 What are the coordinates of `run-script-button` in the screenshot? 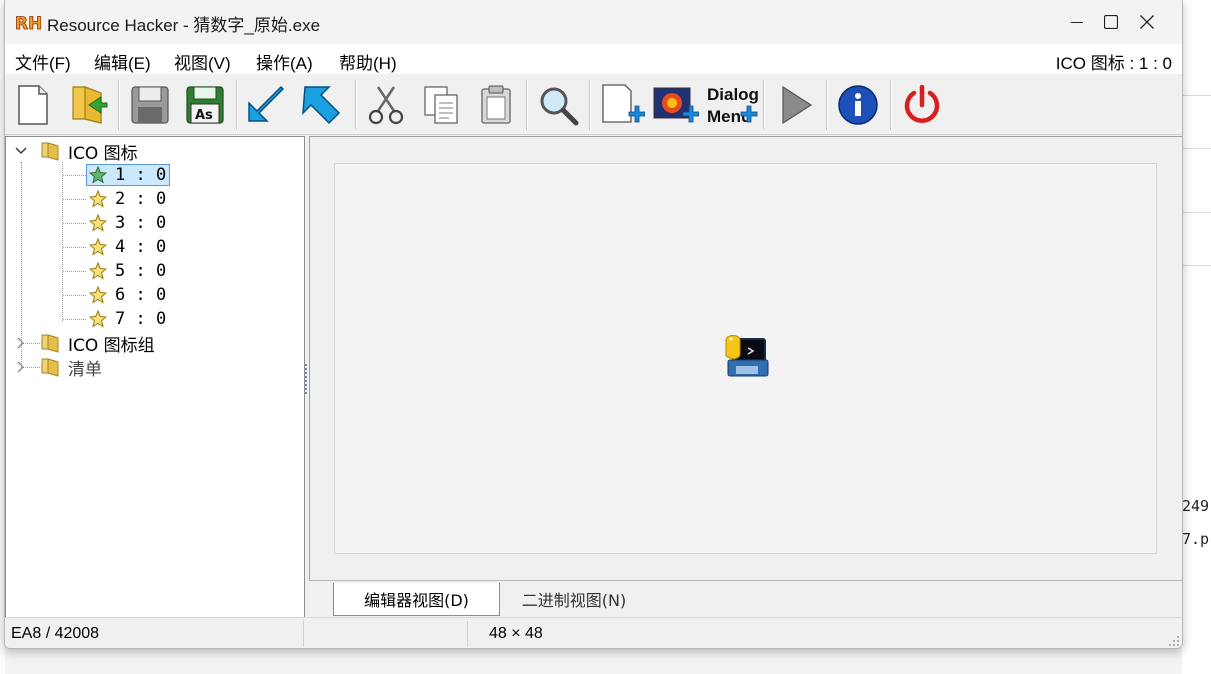 It's located at (795, 105).